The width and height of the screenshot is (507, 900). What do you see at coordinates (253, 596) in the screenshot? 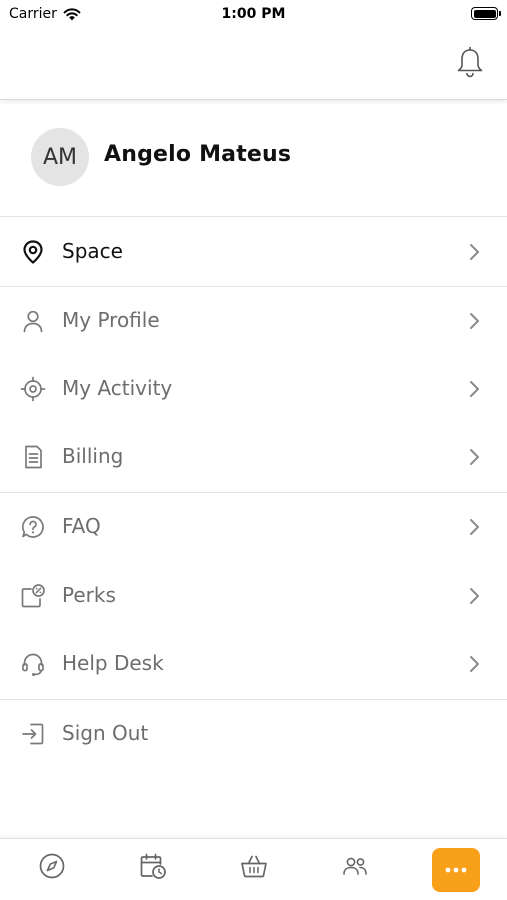
I see `menu-item-perks: Perks` at bounding box center [253, 596].